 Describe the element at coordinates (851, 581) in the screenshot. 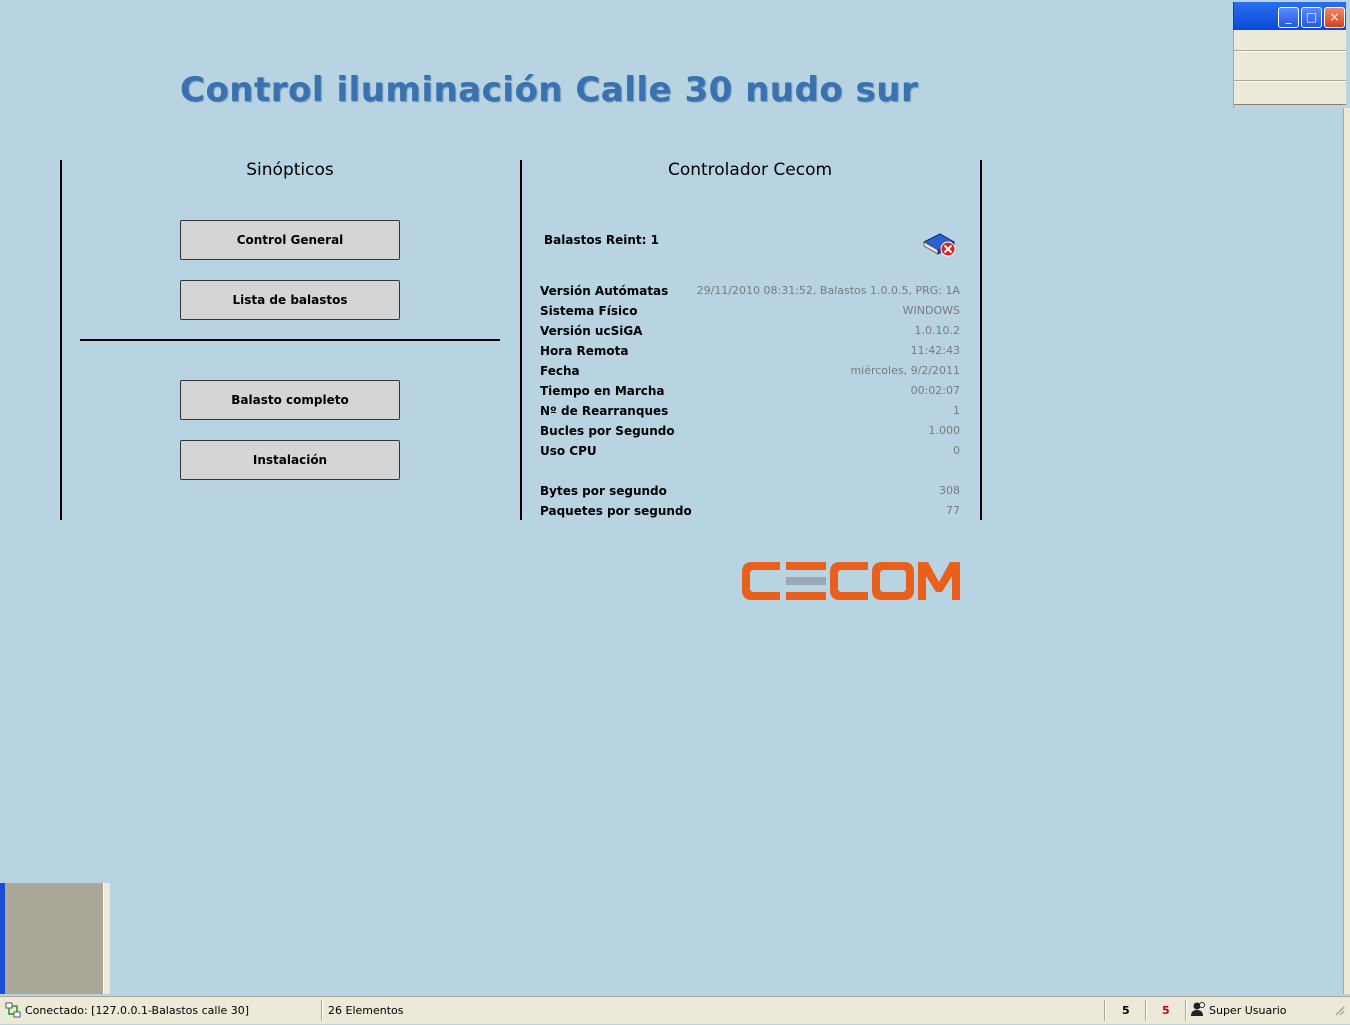

I see `cecom-logo` at that location.